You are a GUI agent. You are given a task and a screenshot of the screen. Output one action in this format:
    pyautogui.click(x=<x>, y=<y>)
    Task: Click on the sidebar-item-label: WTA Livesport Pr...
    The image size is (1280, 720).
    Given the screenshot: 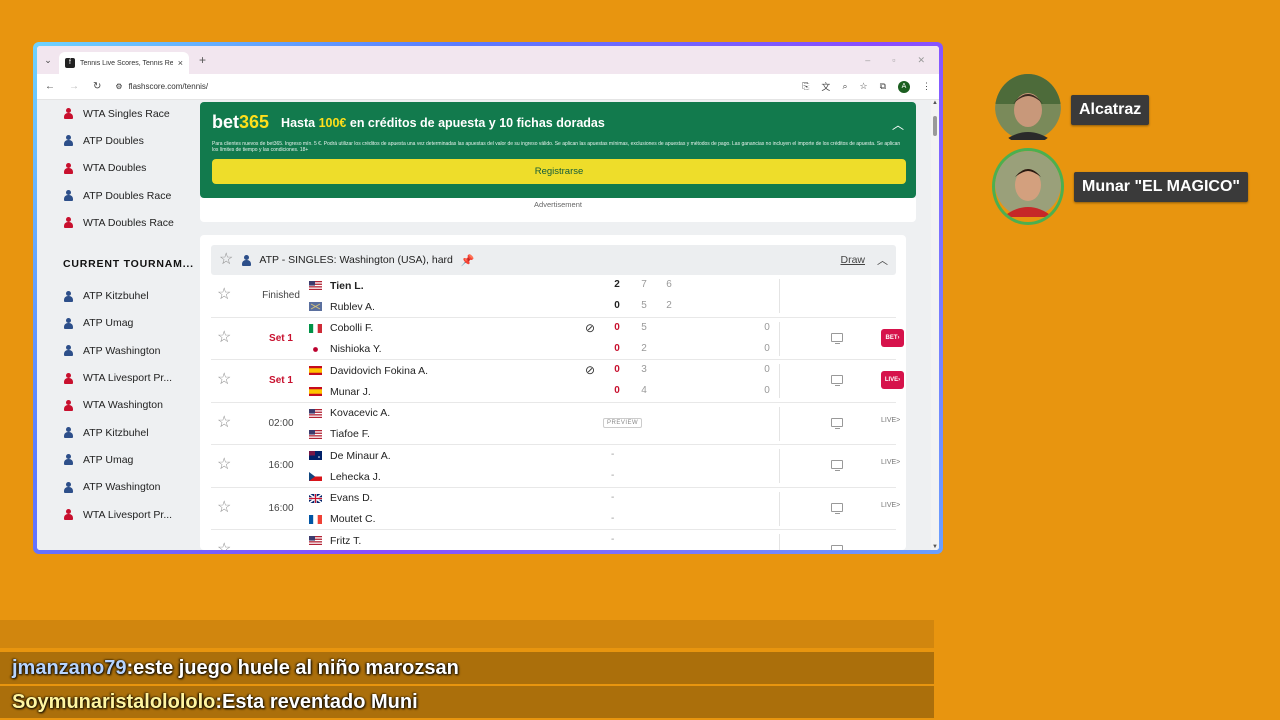 What is the action you would take?
    pyautogui.click(x=128, y=378)
    